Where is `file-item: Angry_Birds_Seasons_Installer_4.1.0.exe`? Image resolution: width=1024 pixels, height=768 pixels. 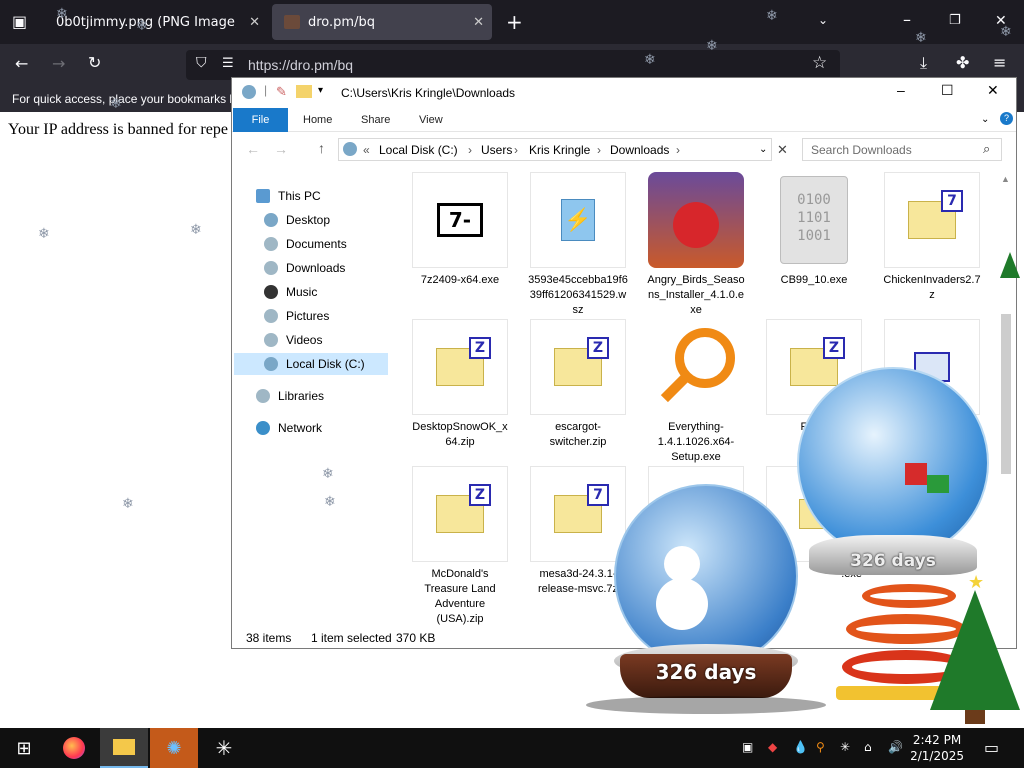
file-item: Angry_Birds_Seasons_Installer_4.1.0.exe is located at coordinates (696, 245).